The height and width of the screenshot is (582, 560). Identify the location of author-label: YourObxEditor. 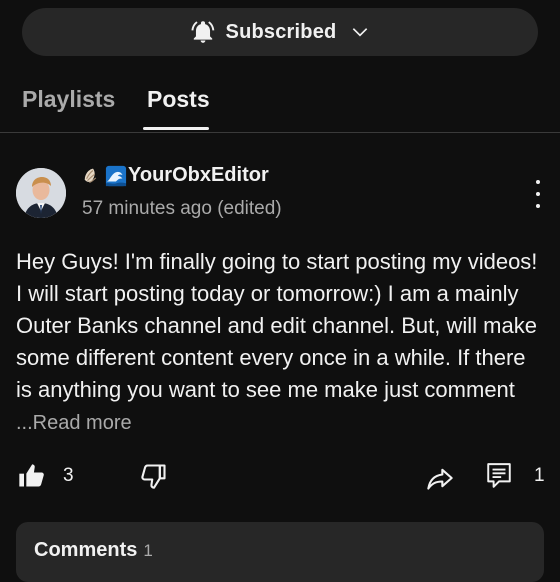
(198, 175).